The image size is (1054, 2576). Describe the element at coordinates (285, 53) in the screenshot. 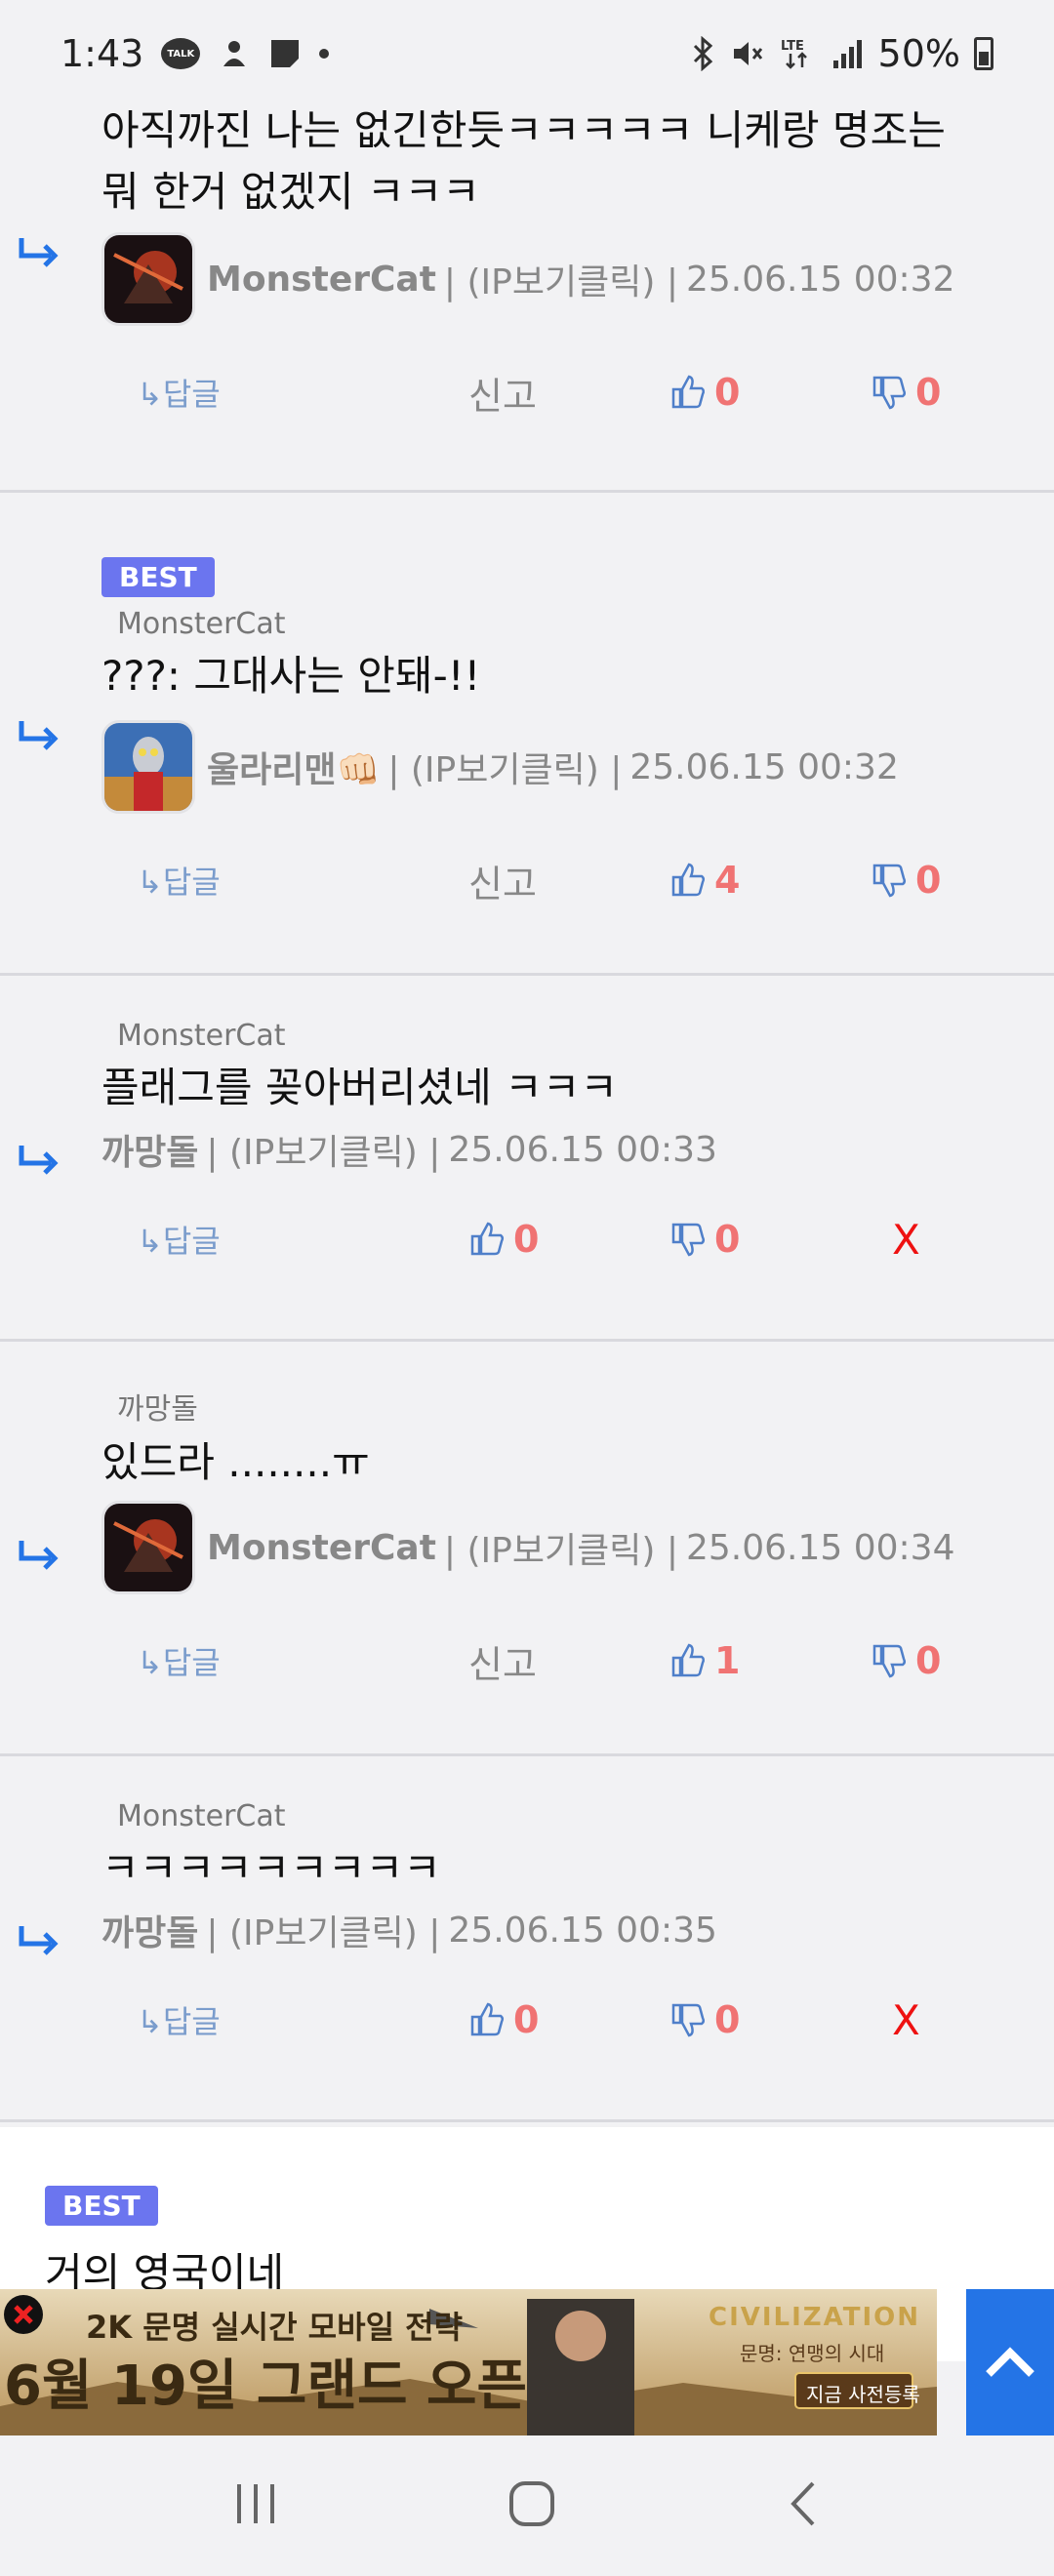

I see `app-notification-icon` at that location.